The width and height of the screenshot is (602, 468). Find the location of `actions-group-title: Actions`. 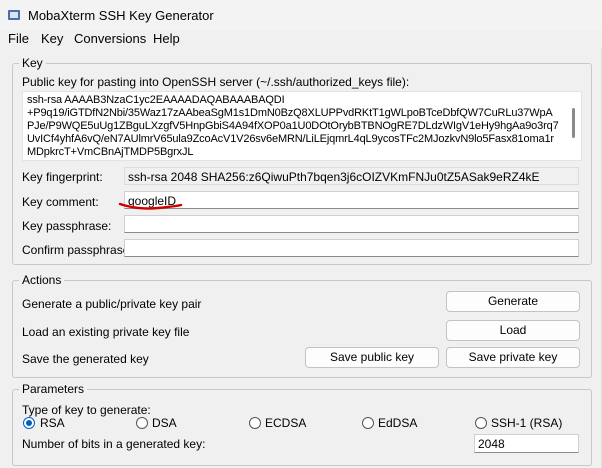

actions-group-title: Actions is located at coordinates (42, 280).